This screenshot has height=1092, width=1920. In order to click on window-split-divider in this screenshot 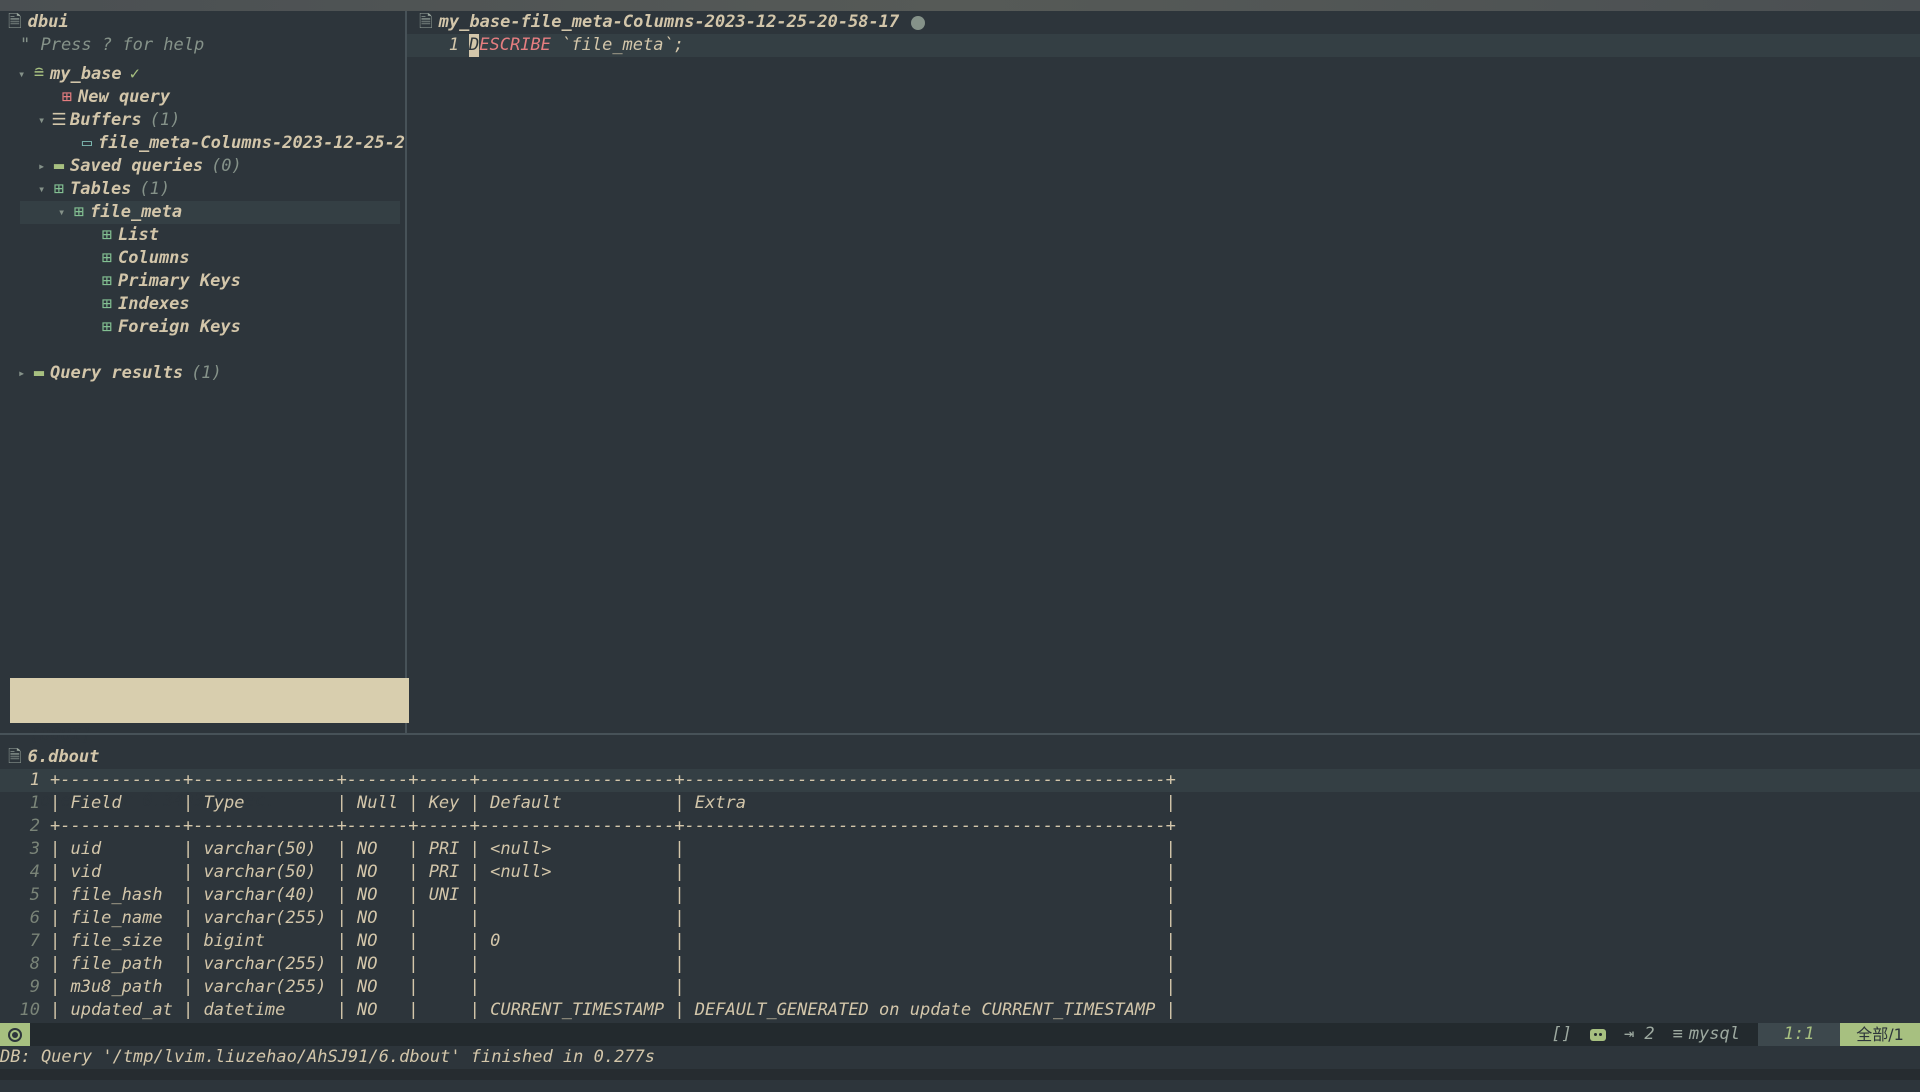, I will do `click(960, 734)`.